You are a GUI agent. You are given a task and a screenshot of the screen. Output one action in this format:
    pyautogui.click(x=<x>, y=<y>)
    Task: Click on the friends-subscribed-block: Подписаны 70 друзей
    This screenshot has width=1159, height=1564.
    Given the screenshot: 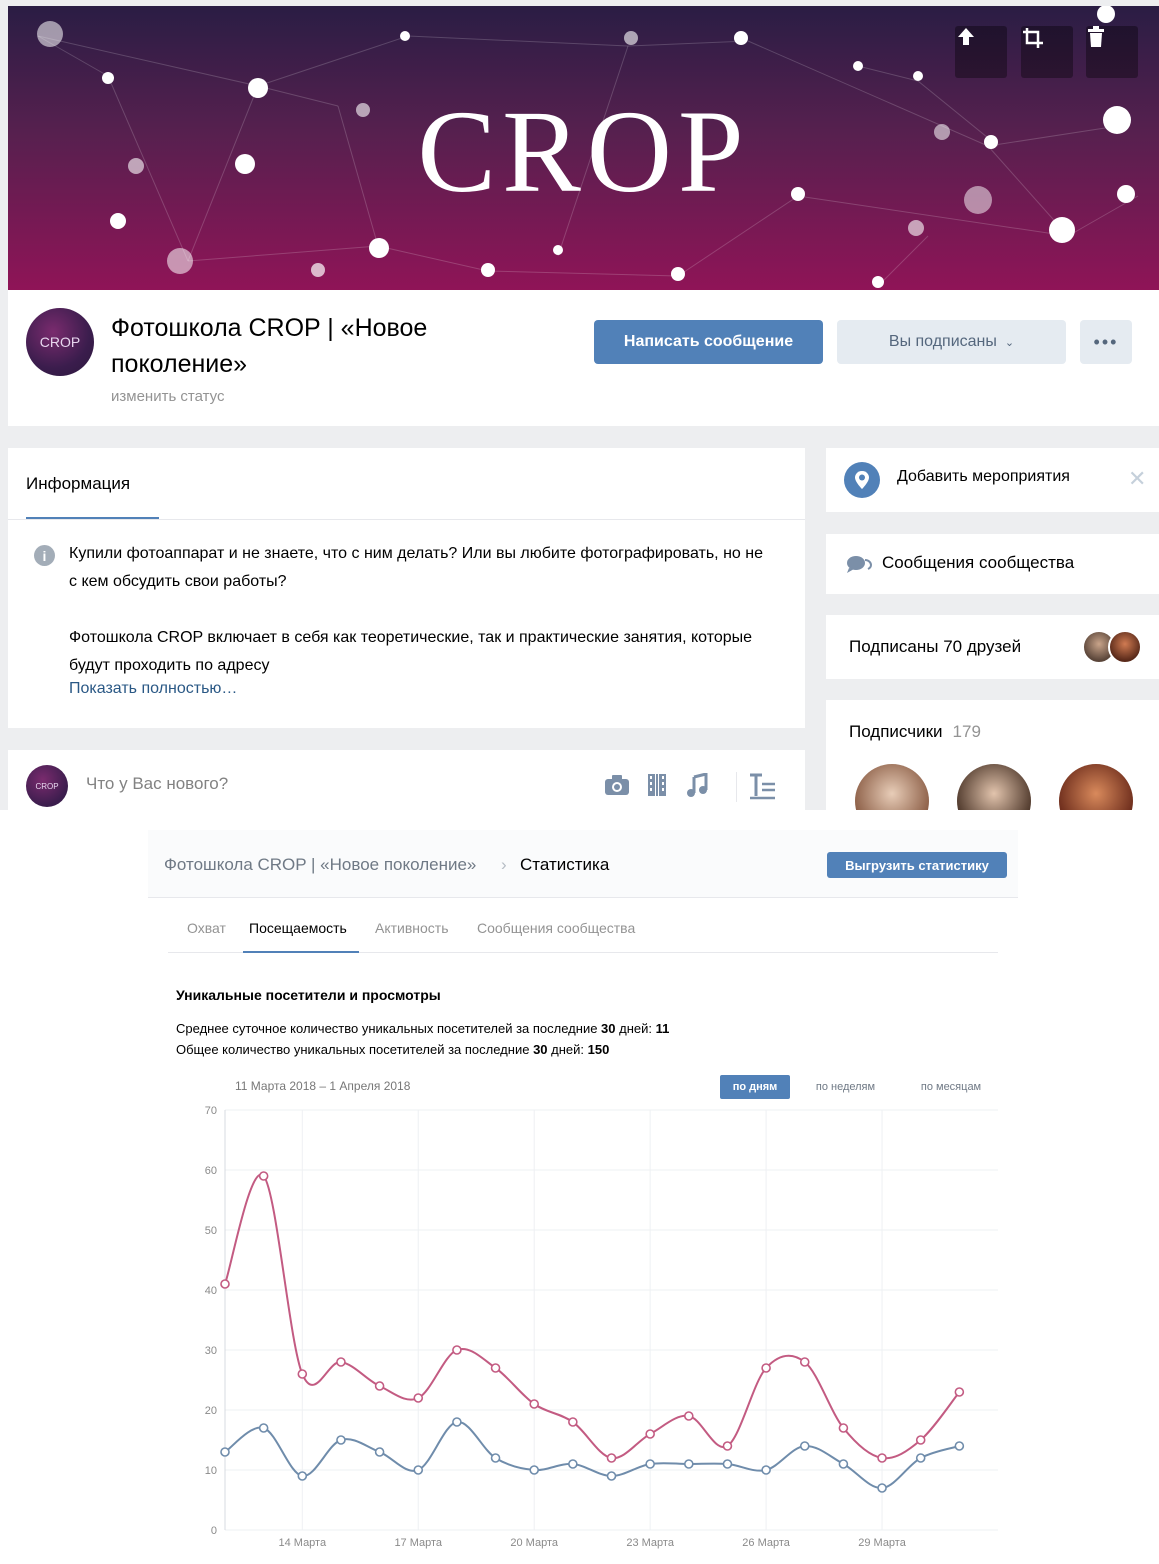 What is the action you would take?
    pyautogui.click(x=992, y=647)
    